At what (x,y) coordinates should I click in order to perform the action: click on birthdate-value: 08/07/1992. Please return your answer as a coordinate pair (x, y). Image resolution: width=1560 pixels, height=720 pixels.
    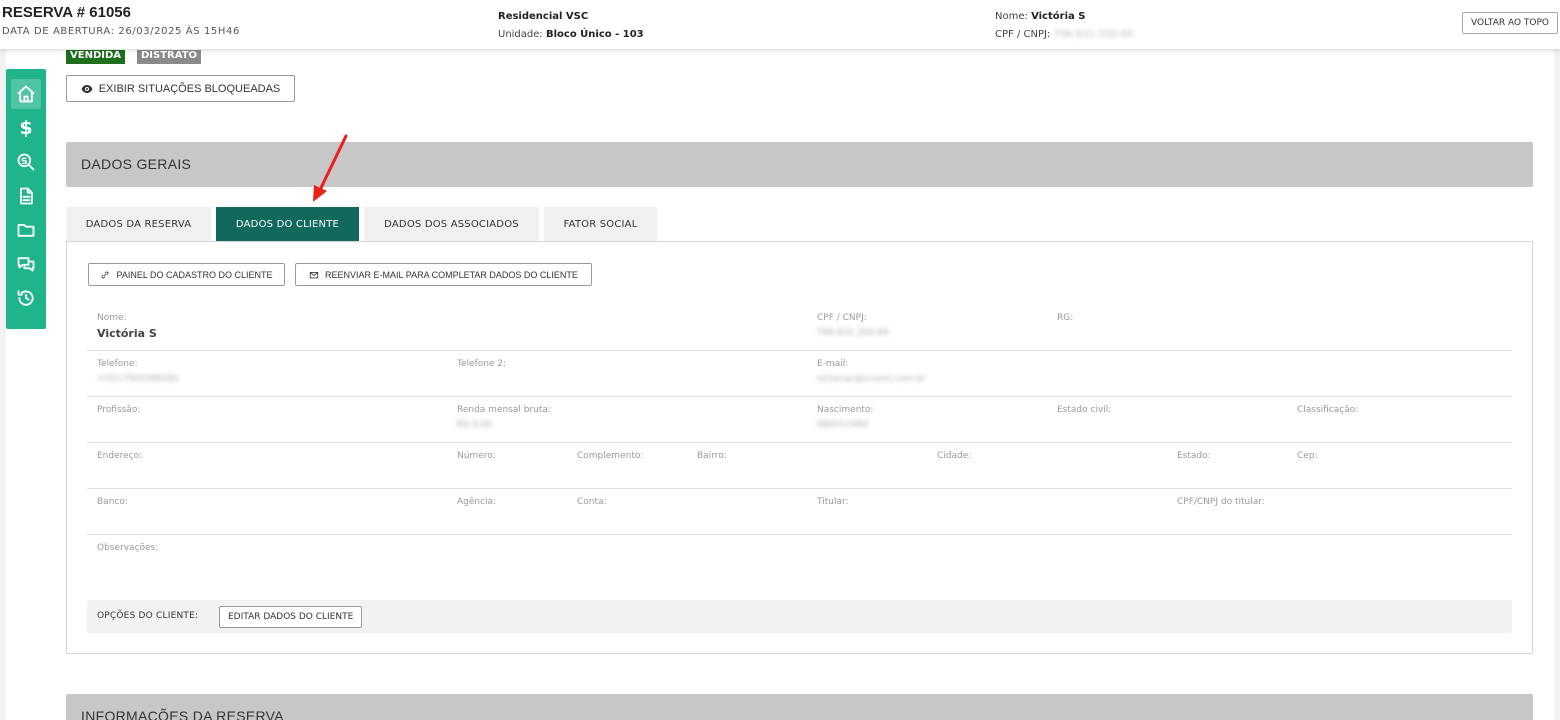
    Looking at the image, I should click on (843, 425).